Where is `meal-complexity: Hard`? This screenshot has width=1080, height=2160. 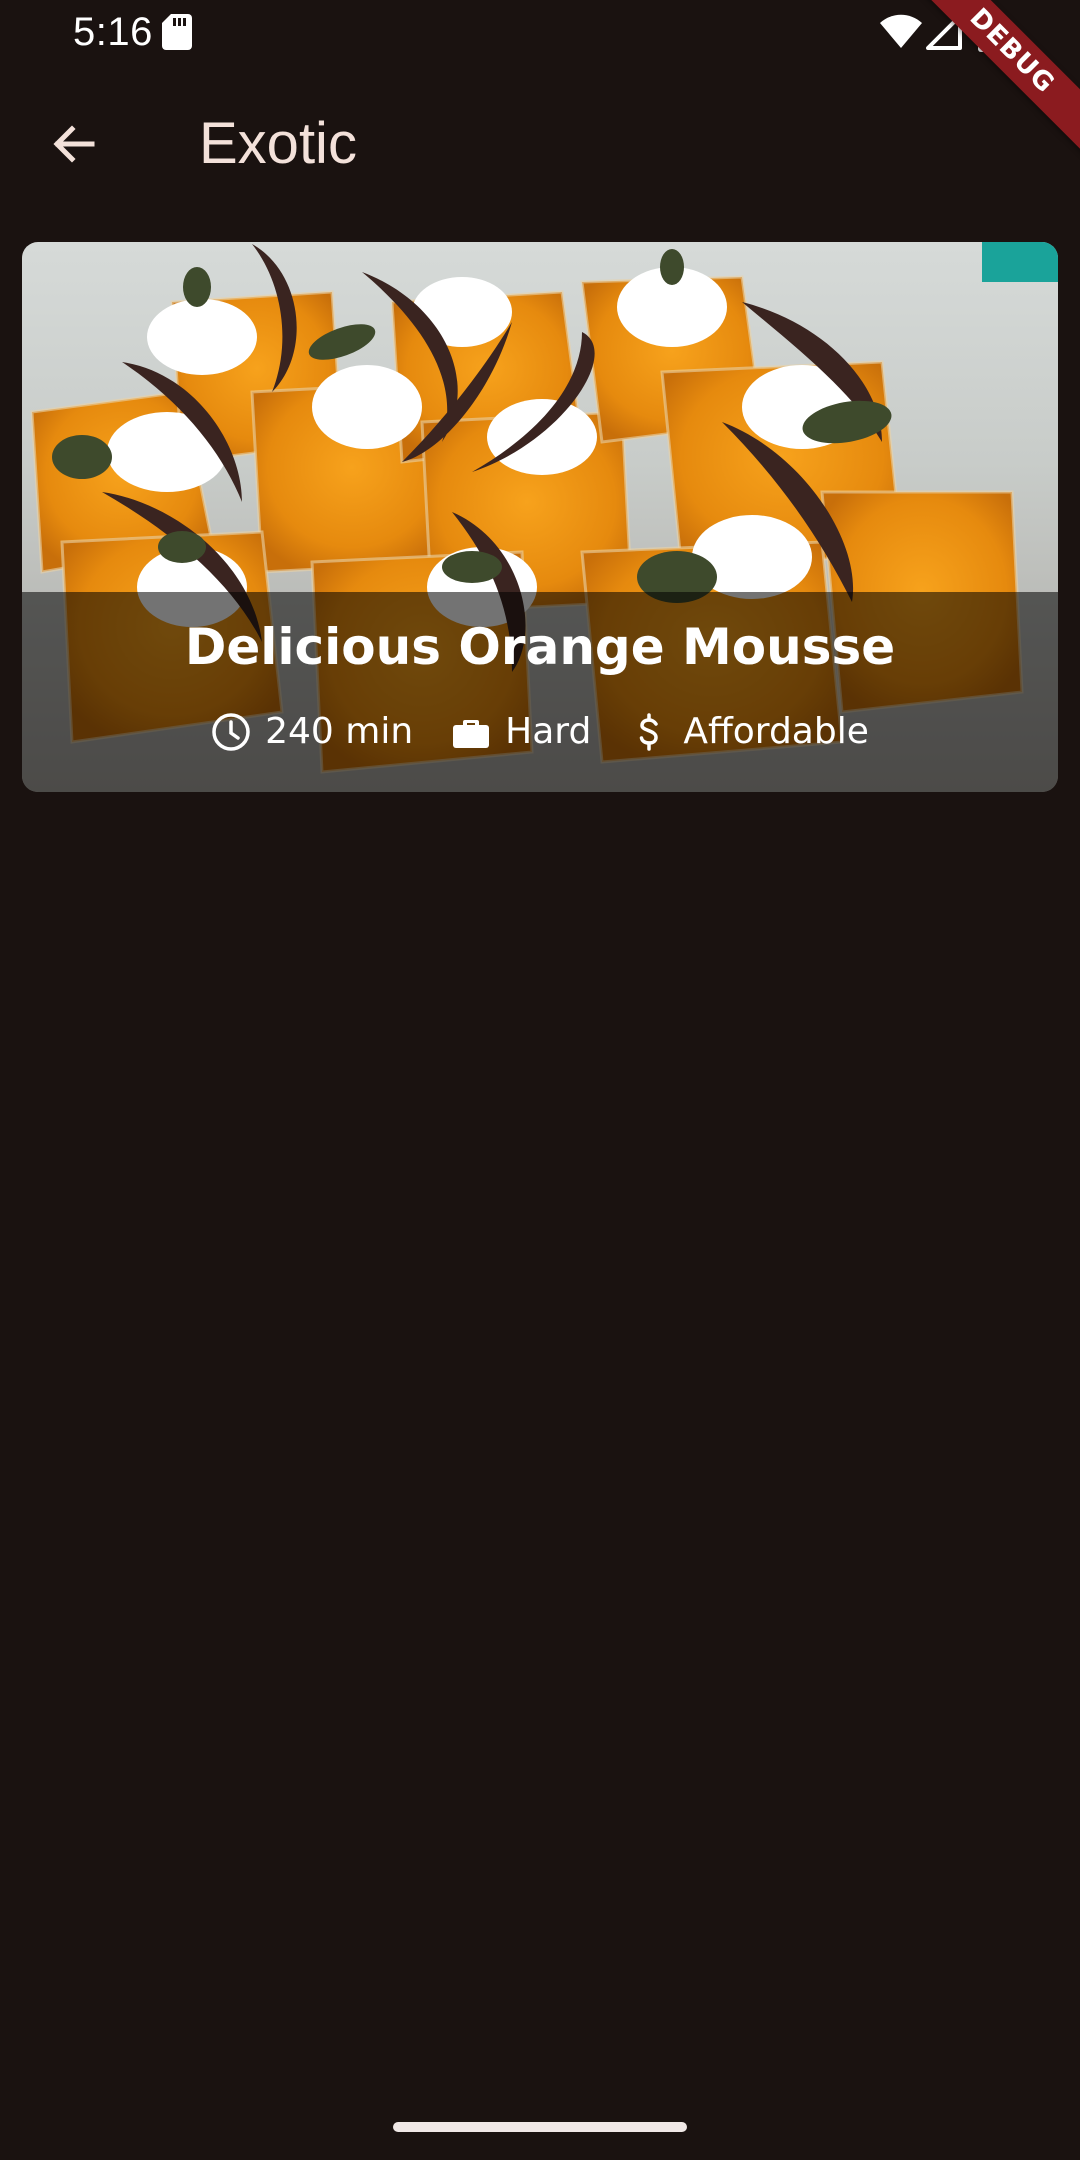
meal-complexity: Hard is located at coordinates (521, 732).